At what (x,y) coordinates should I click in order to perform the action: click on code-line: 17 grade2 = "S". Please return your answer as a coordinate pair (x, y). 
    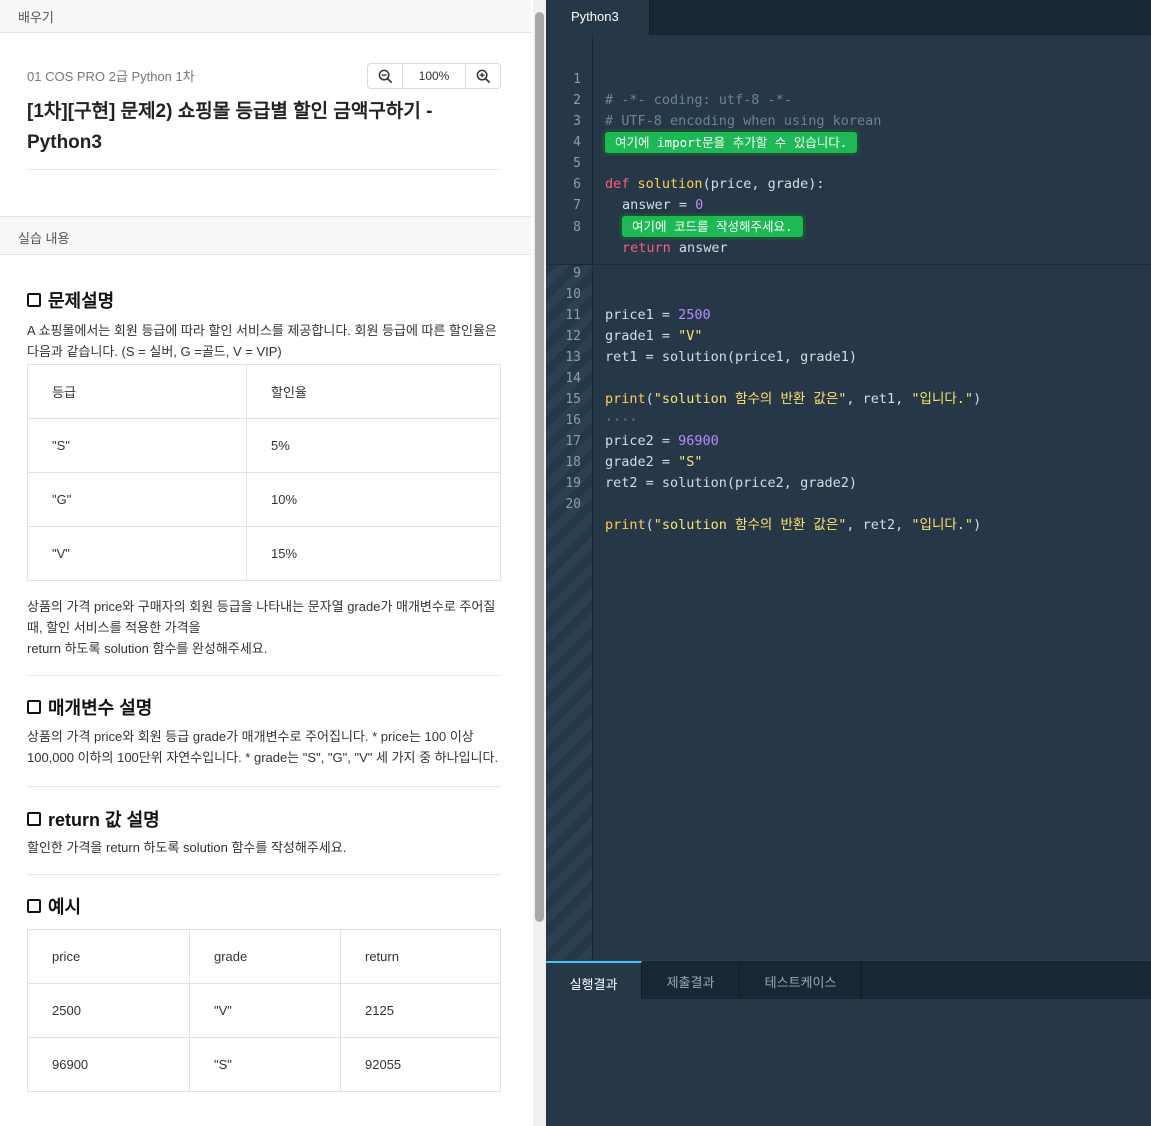
    Looking at the image, I should click on (848, 440).